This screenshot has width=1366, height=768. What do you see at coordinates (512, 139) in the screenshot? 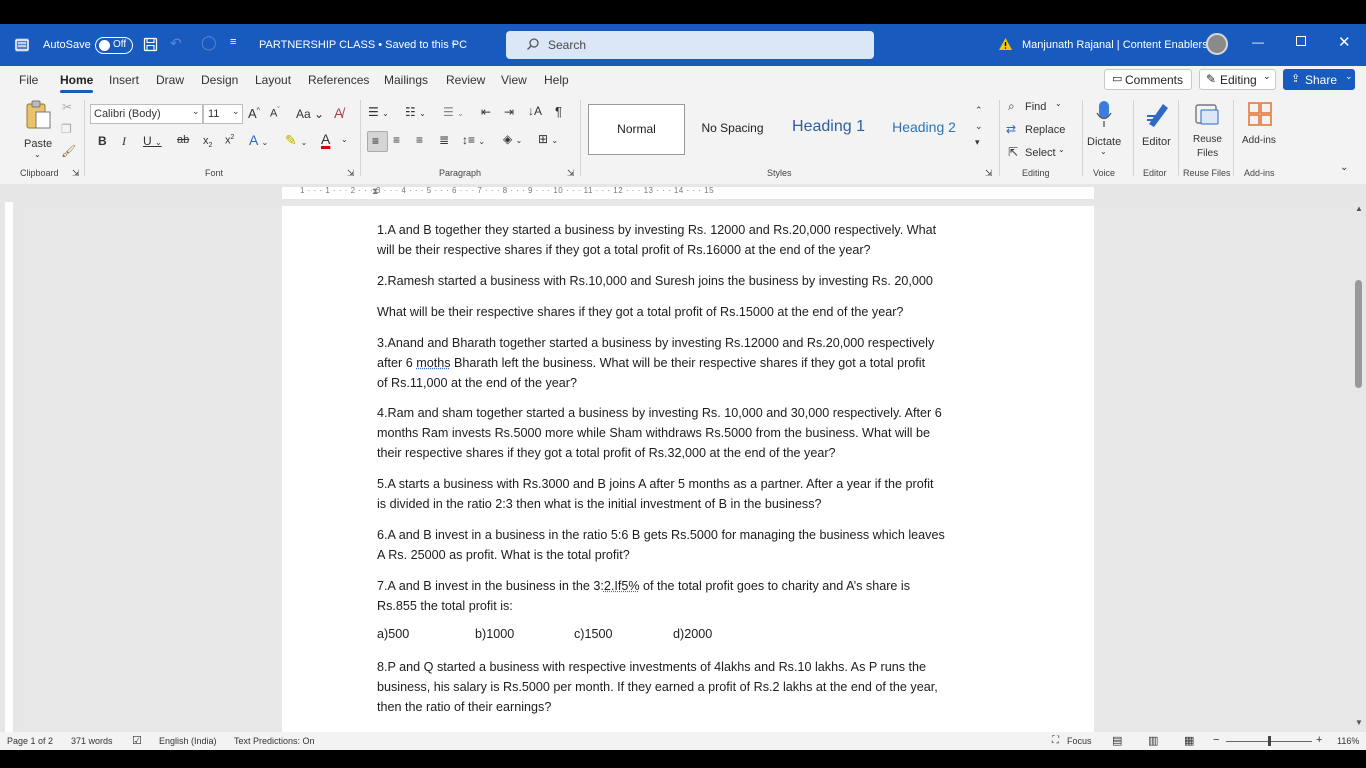
I see `shading-icon: ◈ ⌄` at bounding box center [512, 139].